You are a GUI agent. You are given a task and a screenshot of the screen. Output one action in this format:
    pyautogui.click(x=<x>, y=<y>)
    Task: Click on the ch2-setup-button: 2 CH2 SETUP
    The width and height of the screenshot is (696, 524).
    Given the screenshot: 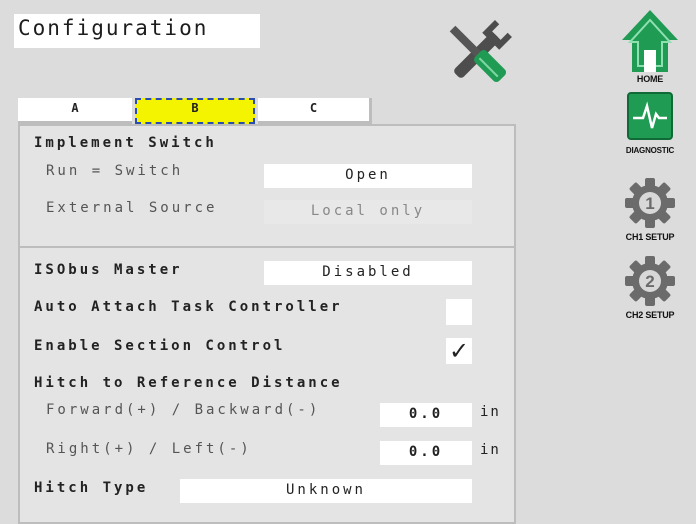 What is the action you would take?
    pyautogui.click(x=650, y=287)
    